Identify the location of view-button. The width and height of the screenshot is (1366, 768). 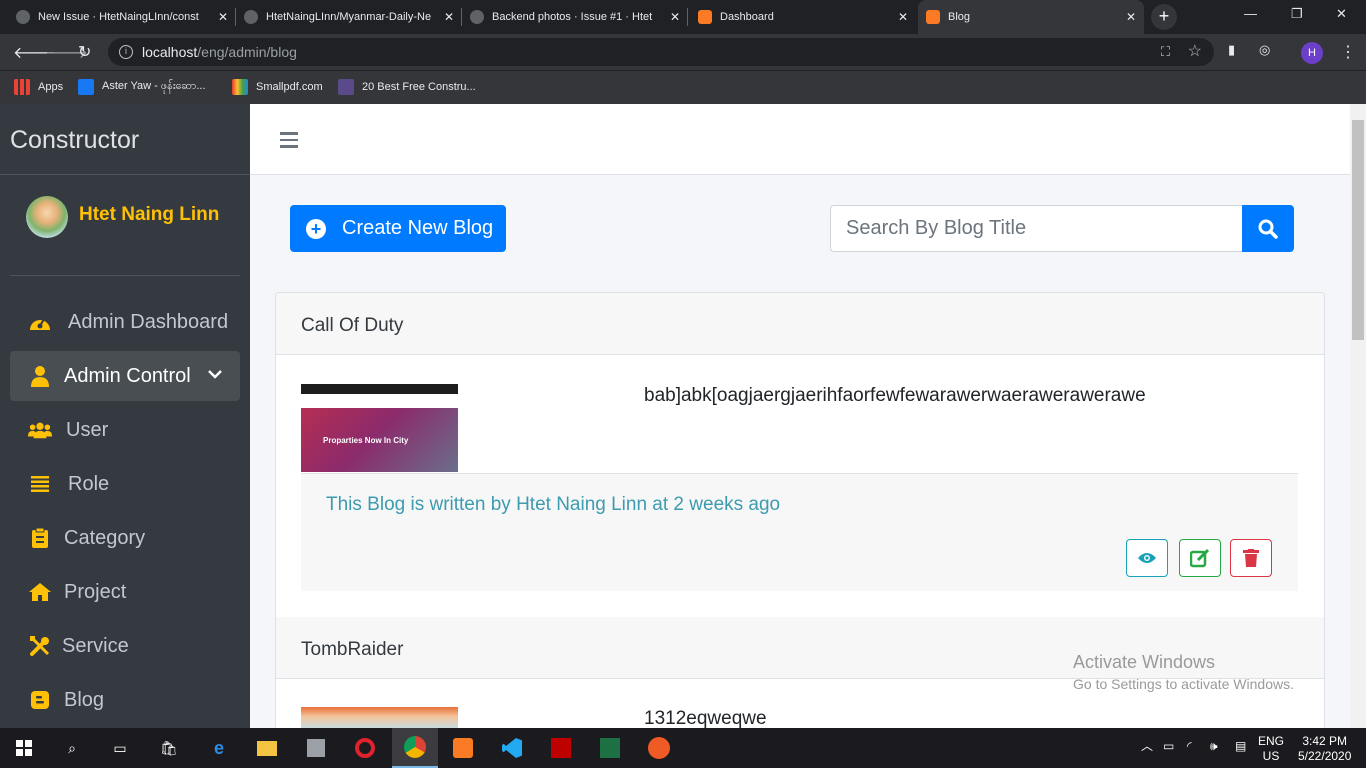
(1147, 558).